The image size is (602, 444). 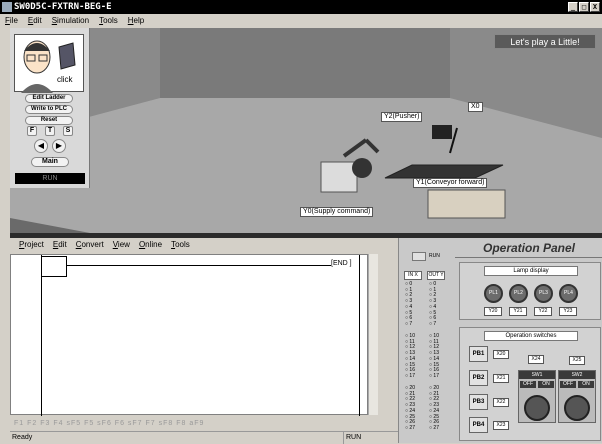 What do you see at coordinates (501, 402) in the screenshot?
I see `pb3-input: X22` at bounding box center [501, 402].